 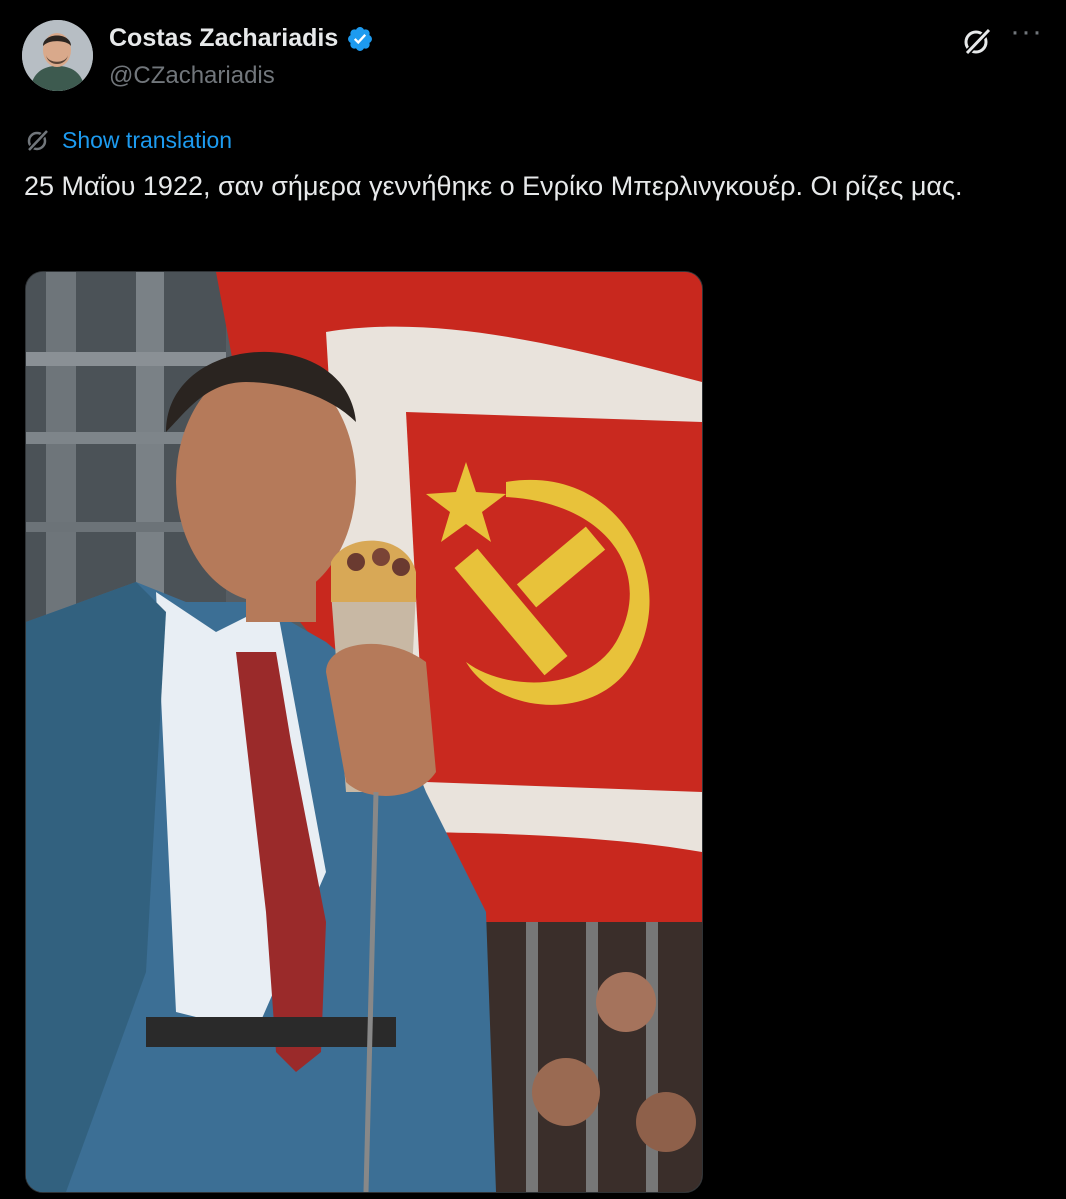 I want to click on grok-icon, so click(x=977, y=41).